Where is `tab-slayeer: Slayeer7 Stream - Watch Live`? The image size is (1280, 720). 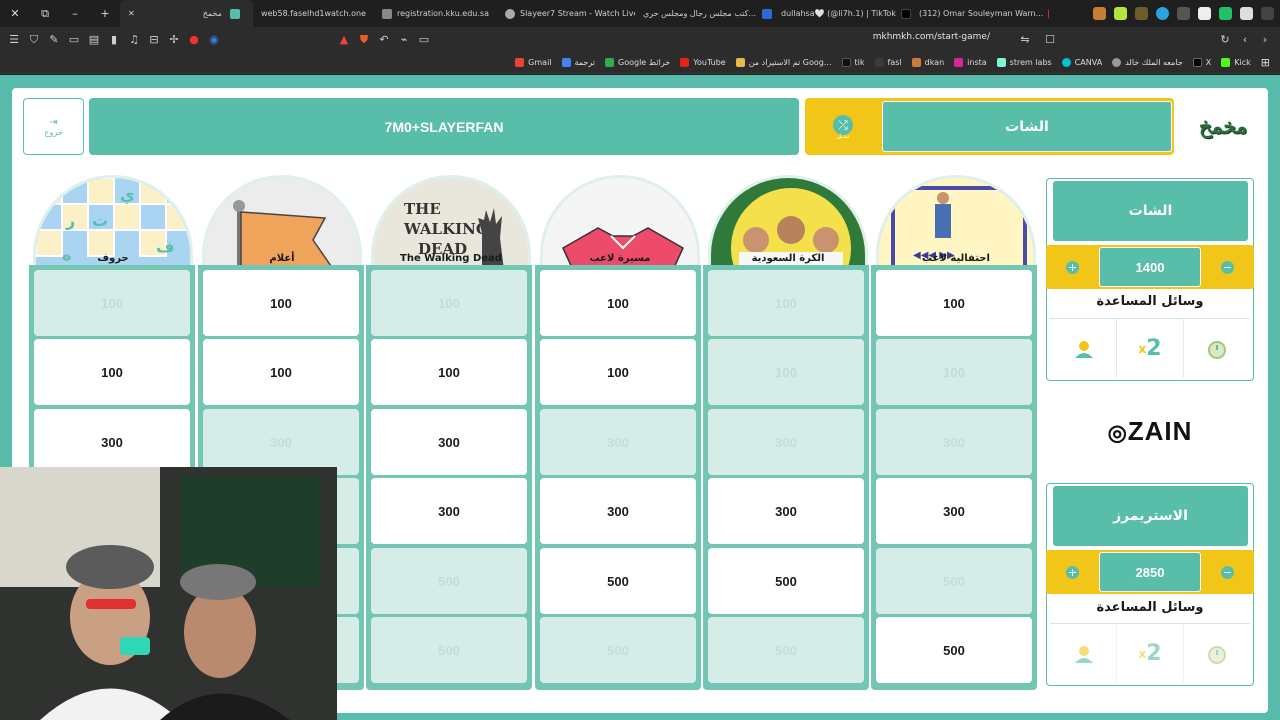 tab-slayeer: Slayeer7 Stream - Watch Live is located at coordinates (566, 13).